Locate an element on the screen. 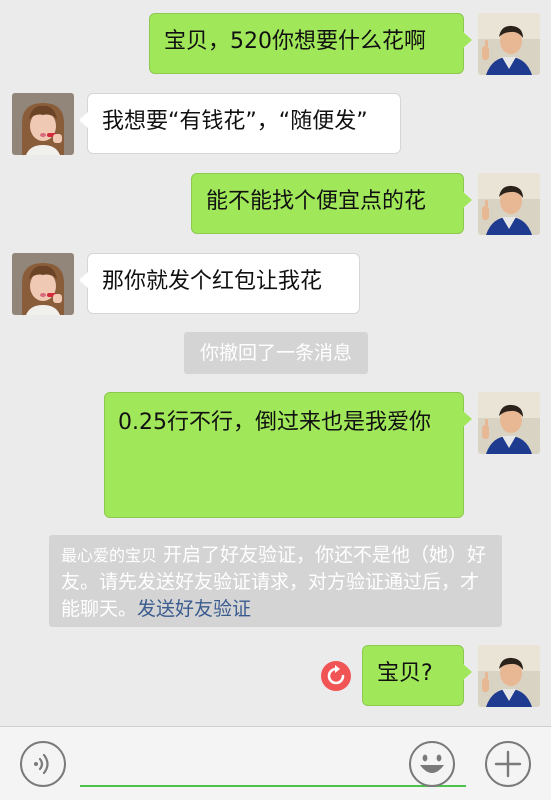 This screenshot has height=800, width=551. message-text: 那你就发个红包让我花 is located at coordinates (212, 281).